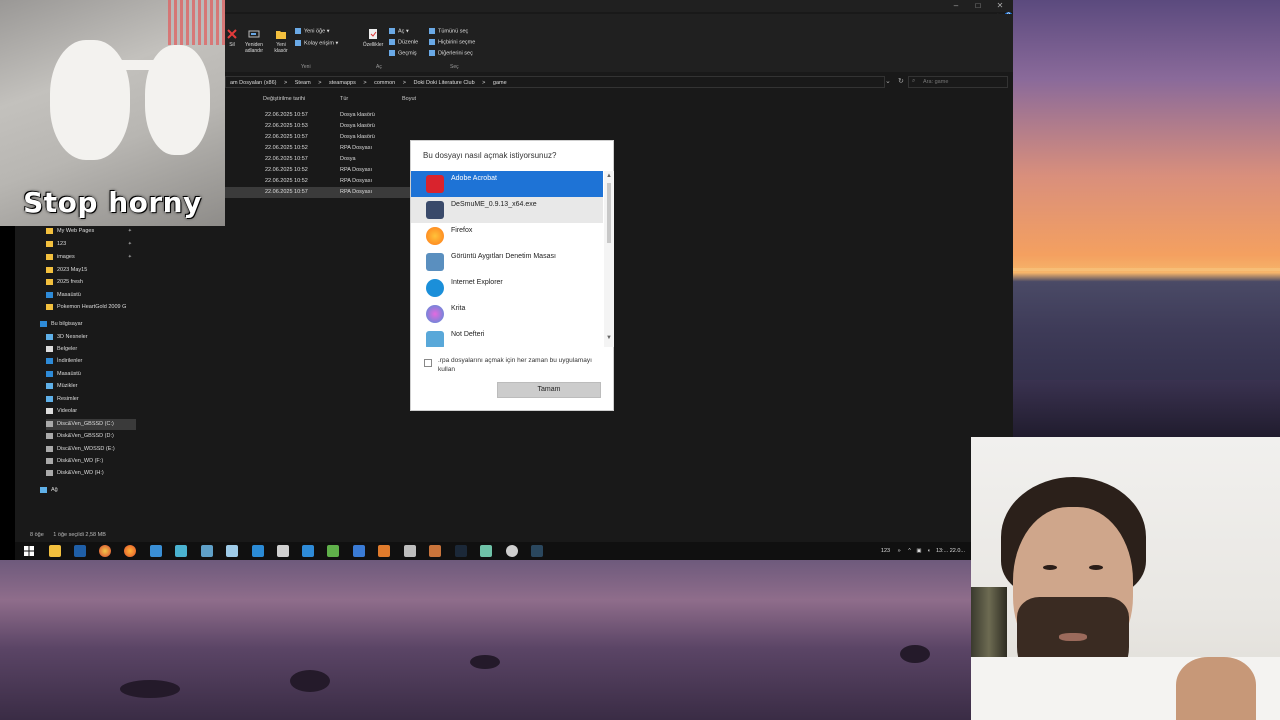  I want to click on sidebar-item-images: images ✦, so click(90, 257).